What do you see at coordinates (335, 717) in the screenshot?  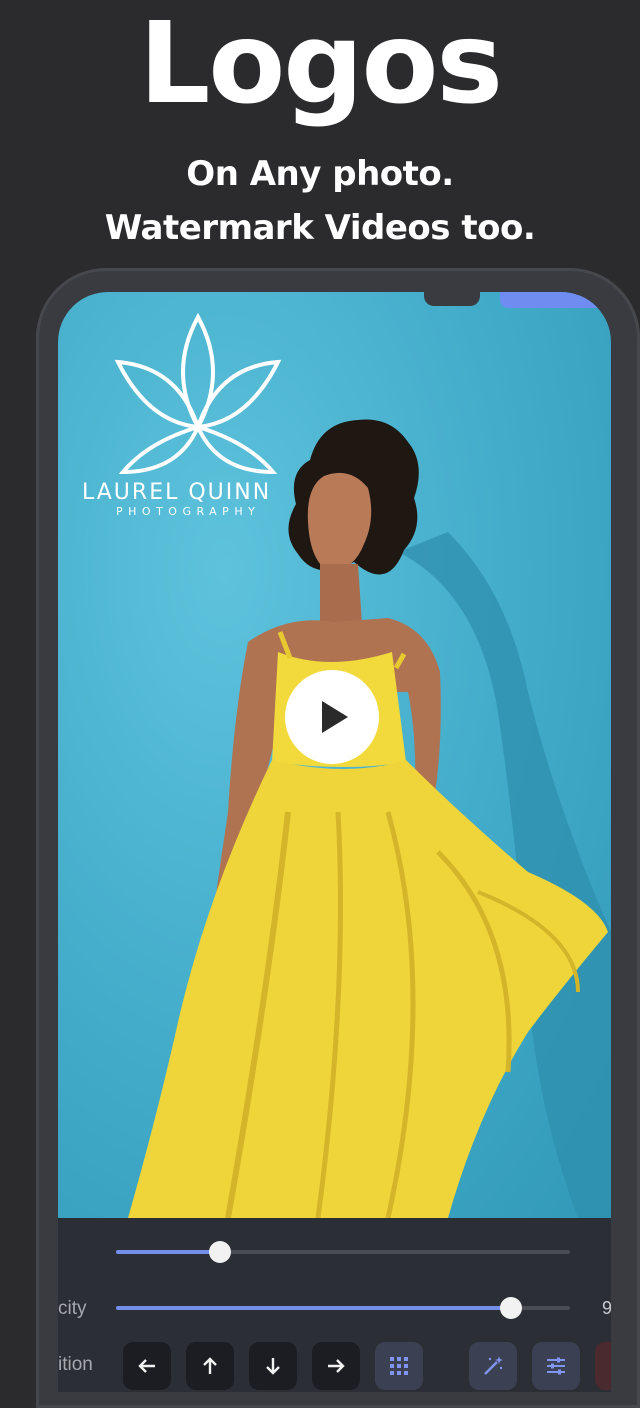 I see `play-icon` at bounding box center [335, 717].